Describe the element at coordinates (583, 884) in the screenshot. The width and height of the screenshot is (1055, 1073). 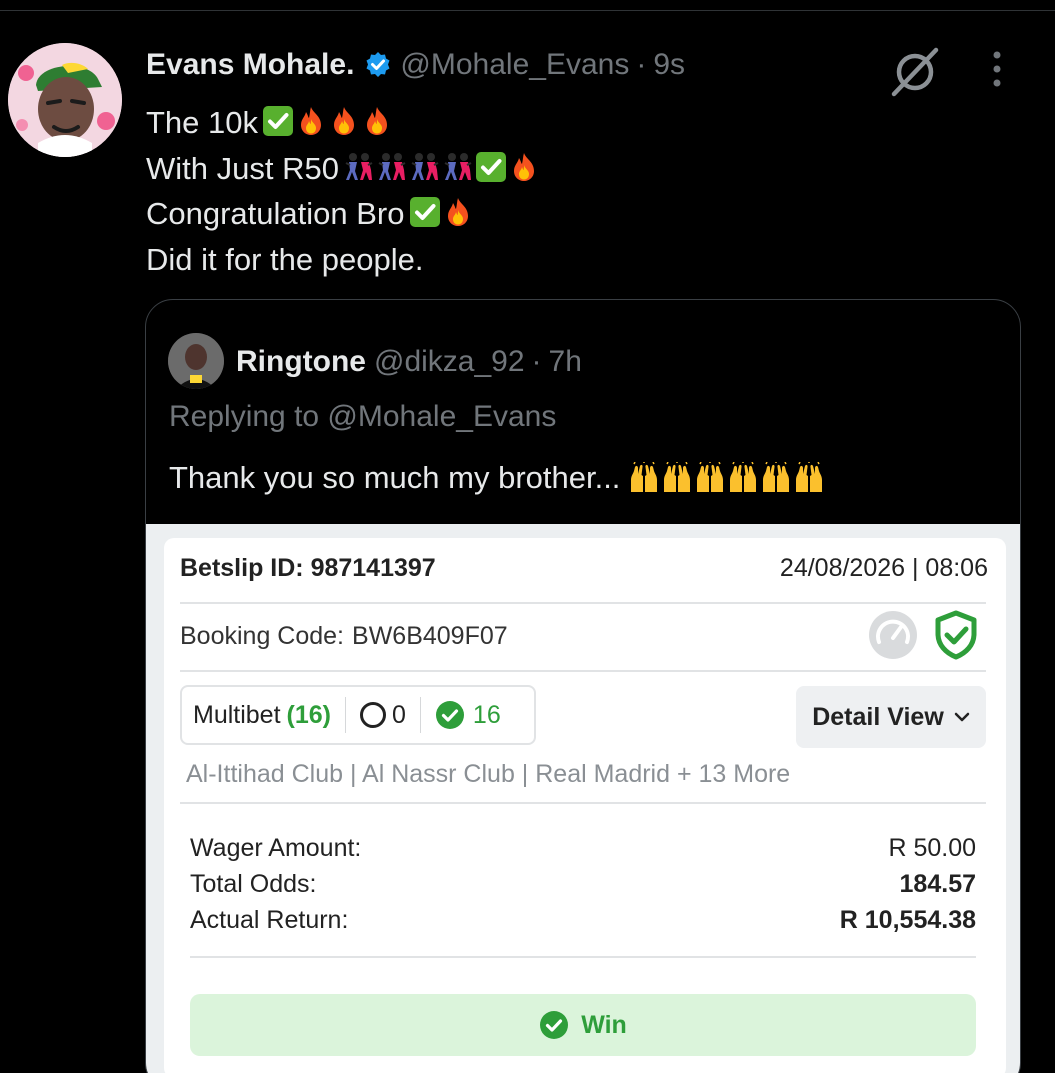
I see `odds-row: Total Odds: 184.57` at that location.